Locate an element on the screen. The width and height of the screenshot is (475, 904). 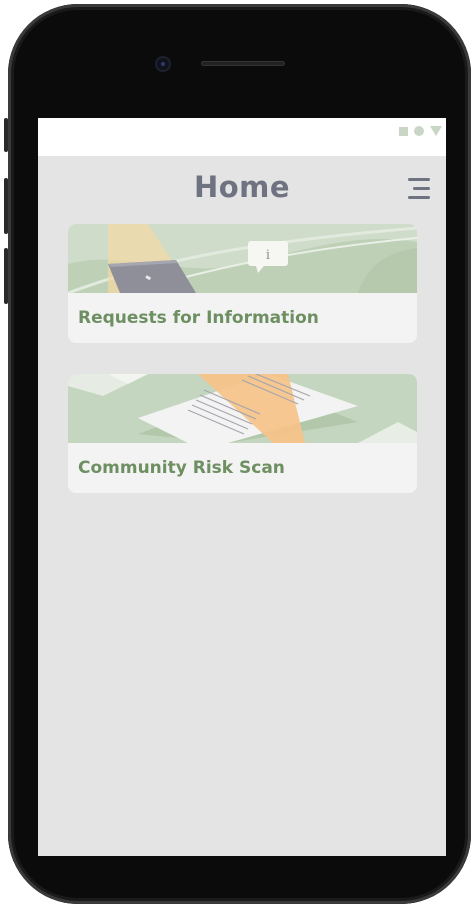
risk-scan-illustration is located at coordinates (242, 408).